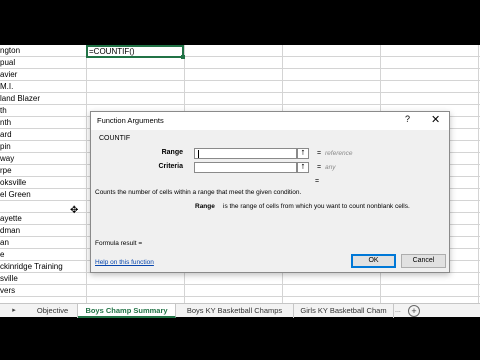  I want to click on range-equals: =, so click(319, 153).